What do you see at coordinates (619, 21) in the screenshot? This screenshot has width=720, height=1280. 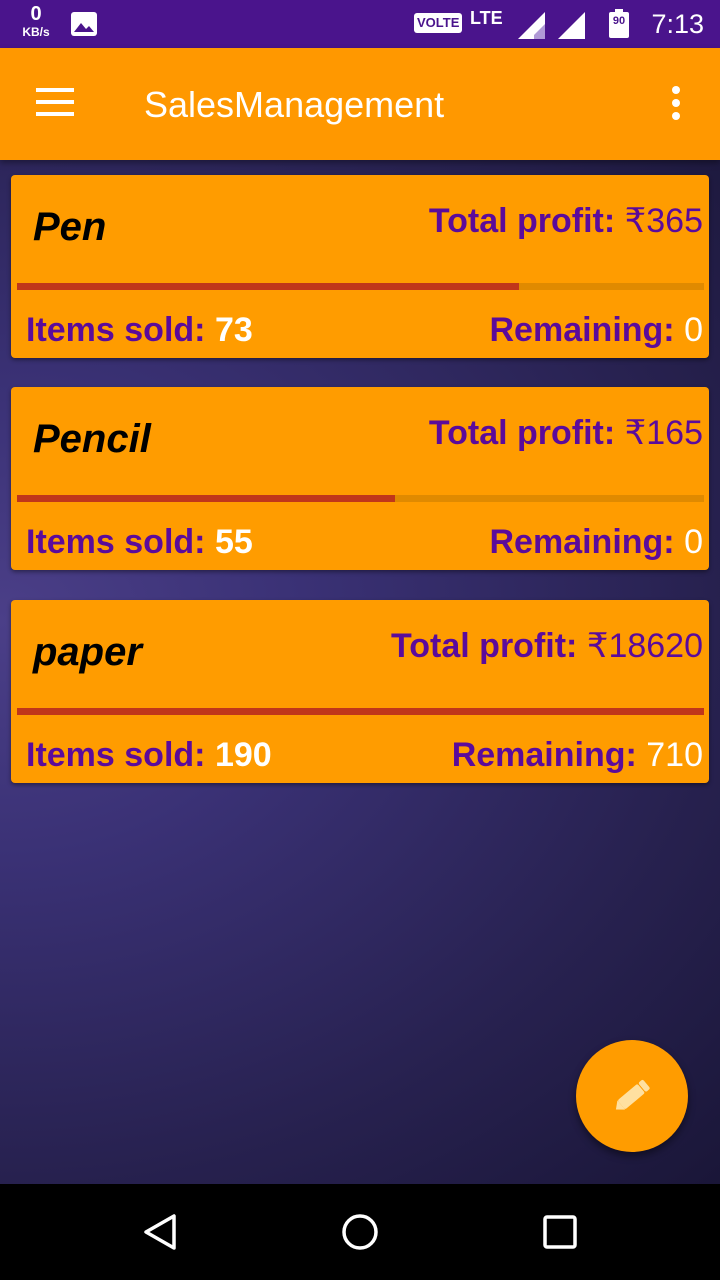 I see `battery-level: 90` at bounding box center [619, 21].